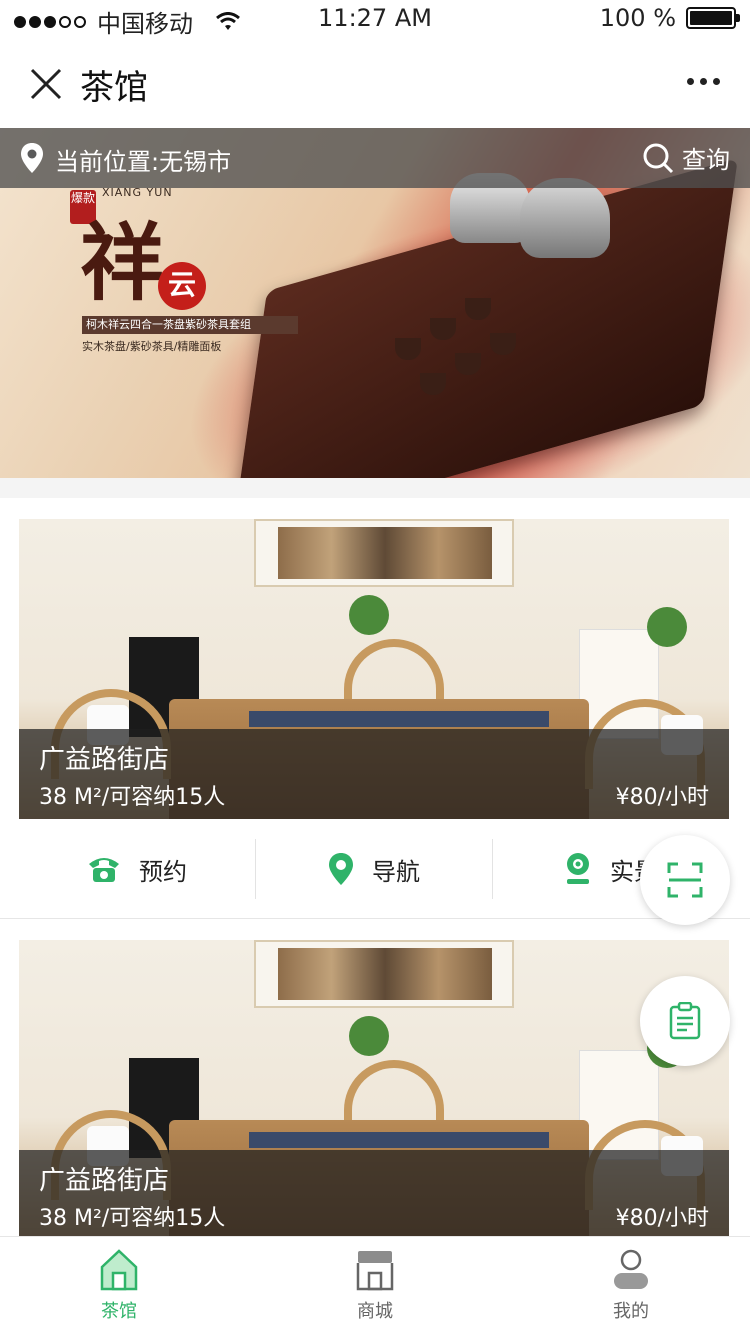 This screenshot has height=1334, width=750. What do you see at coordinates (46, 84) in the screenshot?
I see `close-icon` at bounding box center [46, 84].